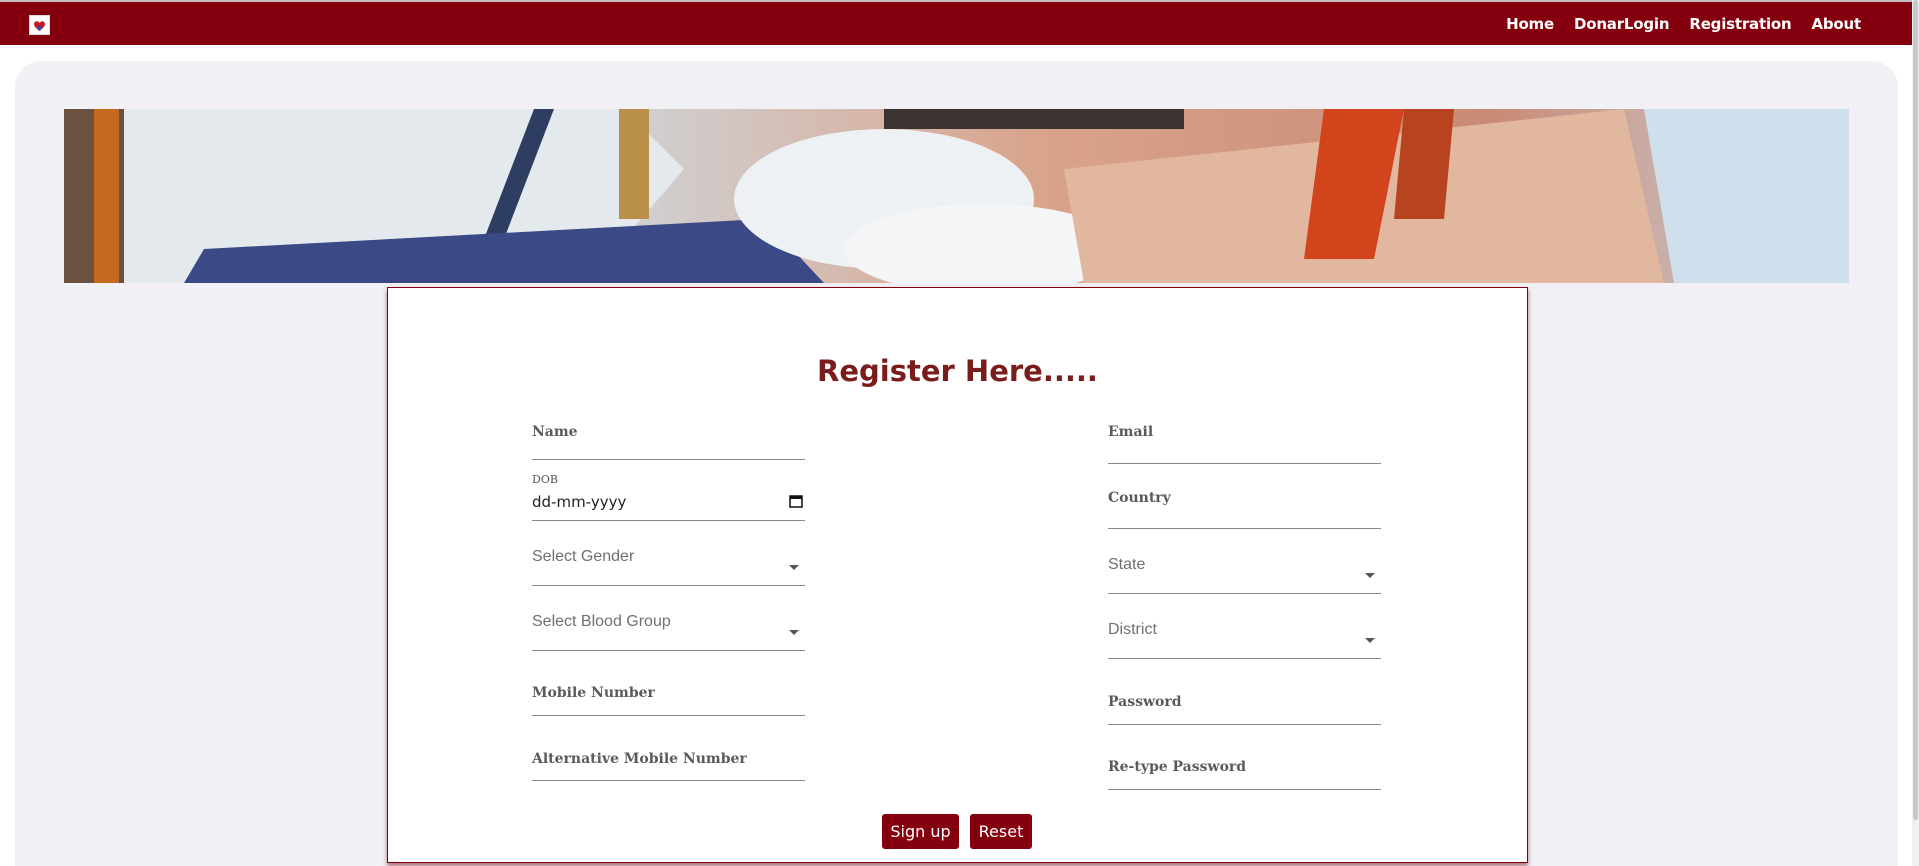 This screenshot has height=866, width=1919. Describe the element at coordinates (545, 479) in the screenshot. I see `dob-label: DOB` at that location.